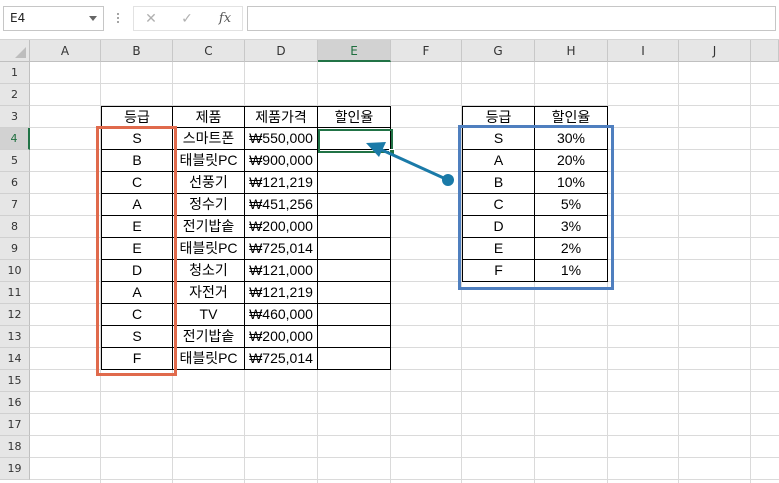 Image resolution: width=779 pixels, height=483 pixels. Describe the element at coordinates (415, 165) in the screenshot. I see `arrow-line` at that location.